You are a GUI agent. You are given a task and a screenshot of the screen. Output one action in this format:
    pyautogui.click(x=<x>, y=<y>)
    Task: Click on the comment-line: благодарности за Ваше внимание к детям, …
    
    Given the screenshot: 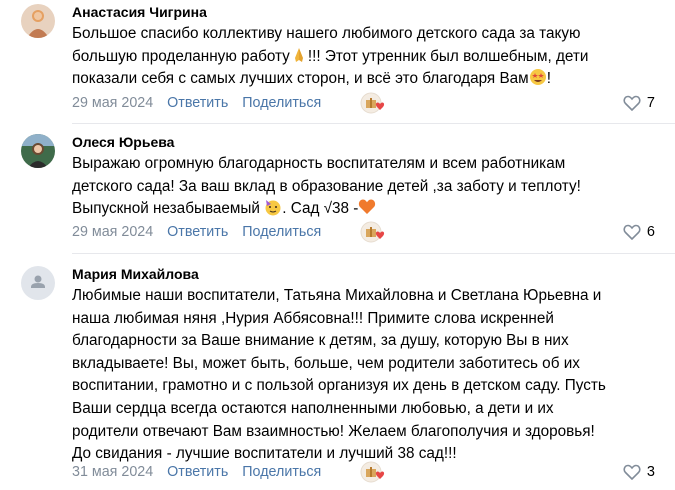 What is the action you would take?
    pyautogui.click(x=320, y=341)
    